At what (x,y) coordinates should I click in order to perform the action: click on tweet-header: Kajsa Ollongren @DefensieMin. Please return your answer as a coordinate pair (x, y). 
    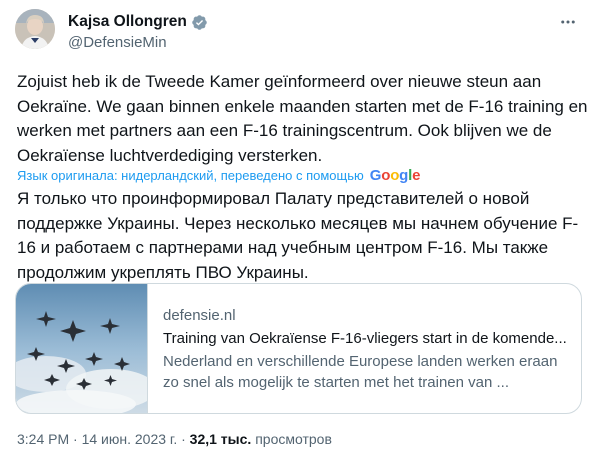
    Looking at the image, I should click on (301, 31).